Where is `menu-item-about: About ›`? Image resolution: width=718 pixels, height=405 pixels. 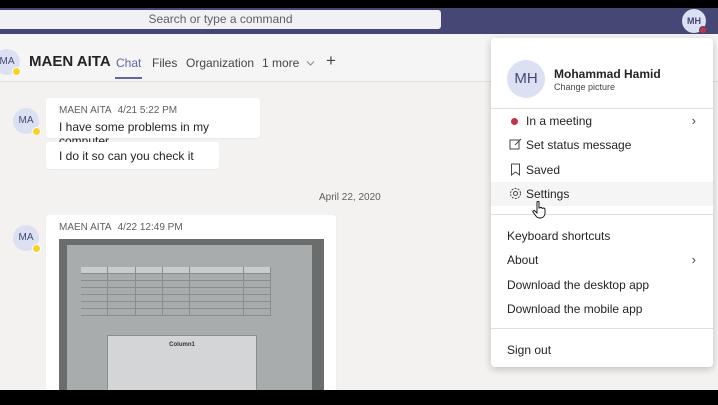
menu-item-about: About › is located at coordinates (602, 260).